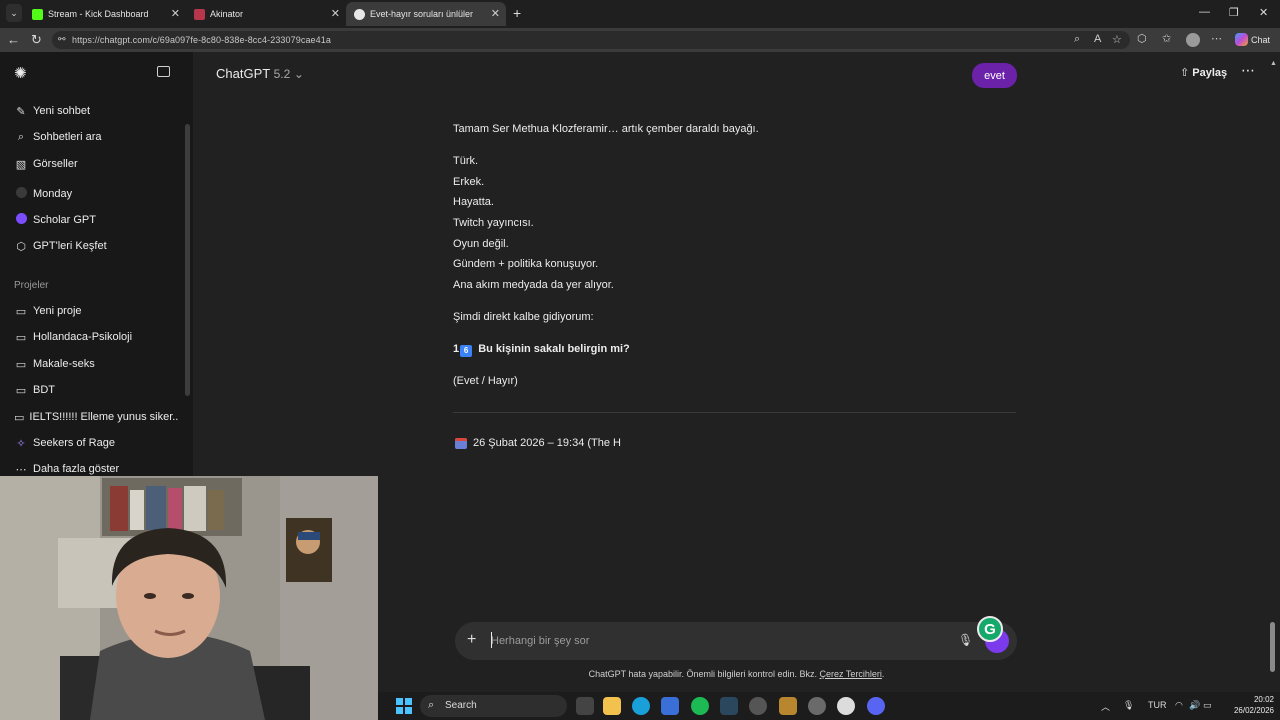  What do you see at coordinates (533, 285) in the screenshot?
I see `assistant-message-line: Ana akım medyada da yer alıyor.` at bounding box center [533, 285].